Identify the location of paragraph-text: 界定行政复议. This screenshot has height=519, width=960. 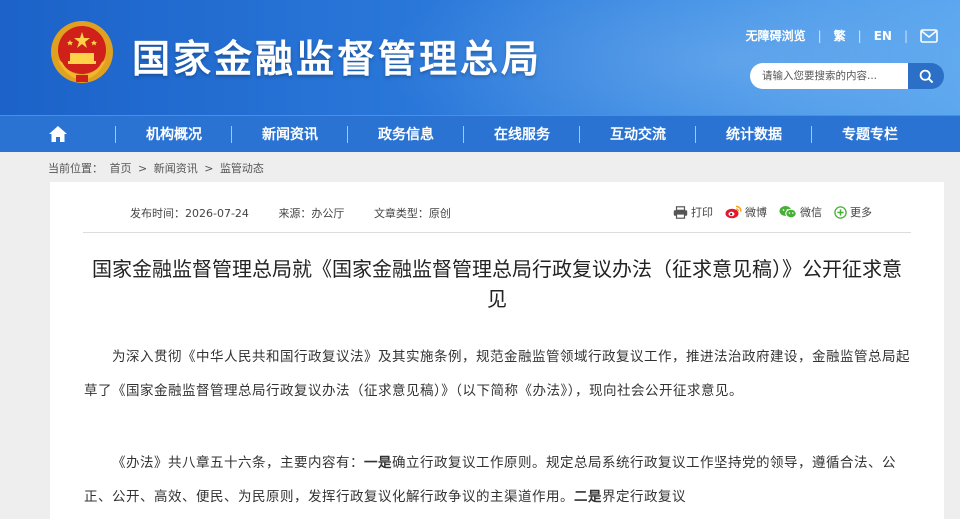
(644, 497).